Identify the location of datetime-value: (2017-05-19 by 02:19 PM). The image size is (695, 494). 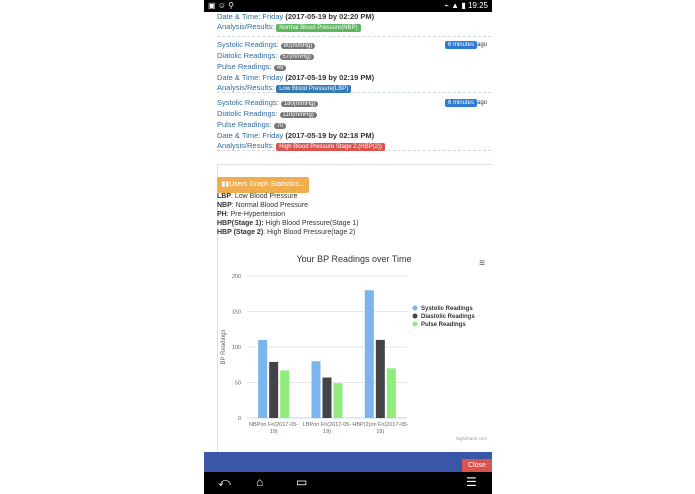
(330, 77).